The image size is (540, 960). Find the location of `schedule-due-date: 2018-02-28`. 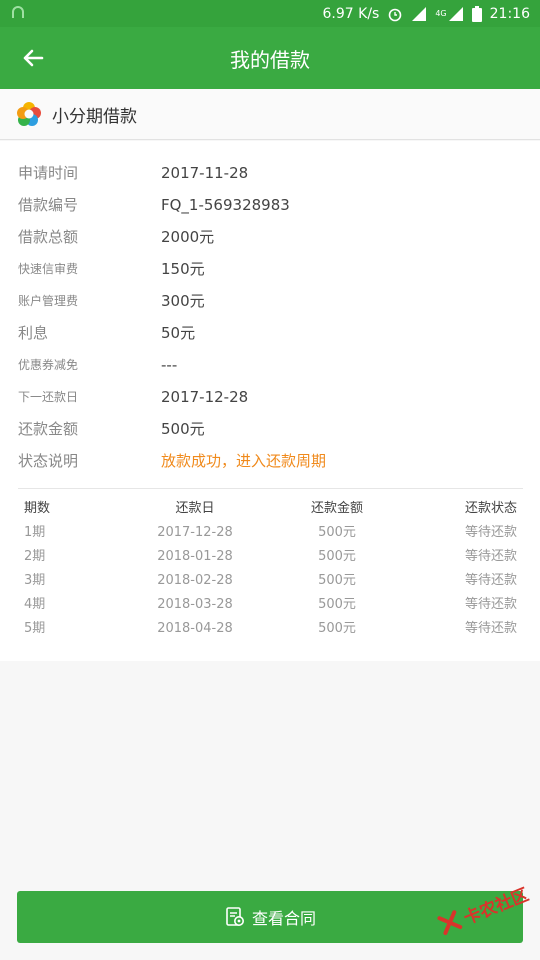

schedule-due-date: 2018-02-28 is located at coordinates (195, 580).